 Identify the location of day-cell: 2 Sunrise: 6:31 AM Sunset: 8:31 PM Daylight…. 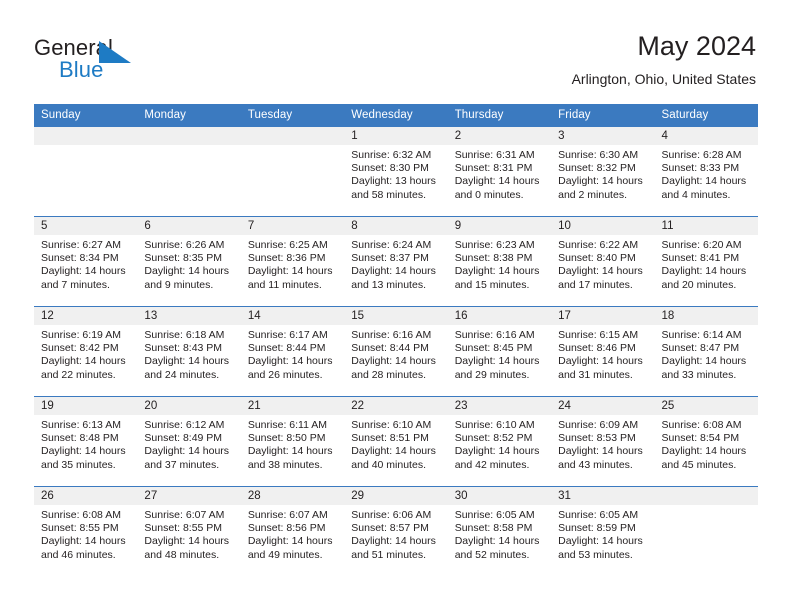
(499, 171).